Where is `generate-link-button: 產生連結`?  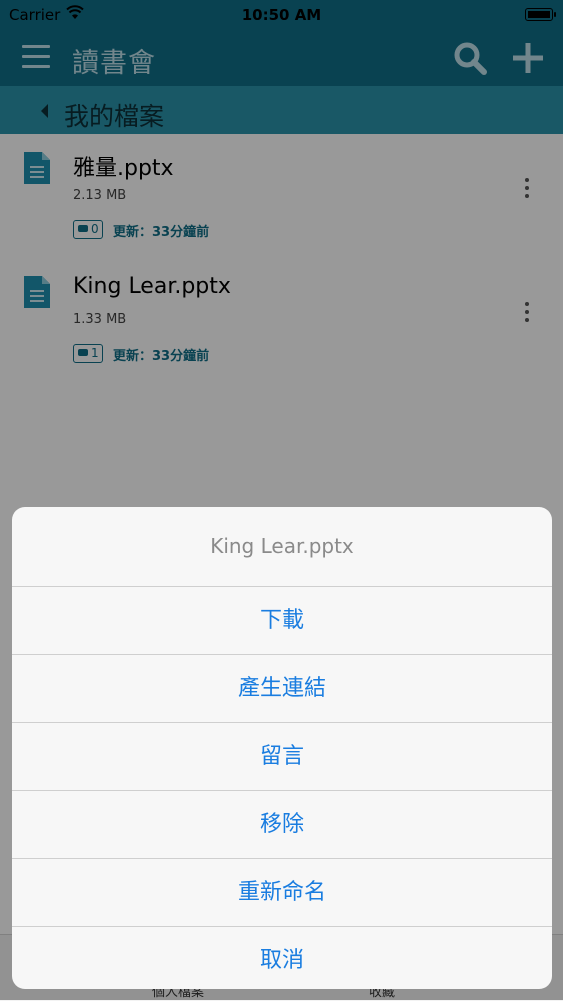
generate-link-button: 產生連結 is located at coordinates (282, 689).